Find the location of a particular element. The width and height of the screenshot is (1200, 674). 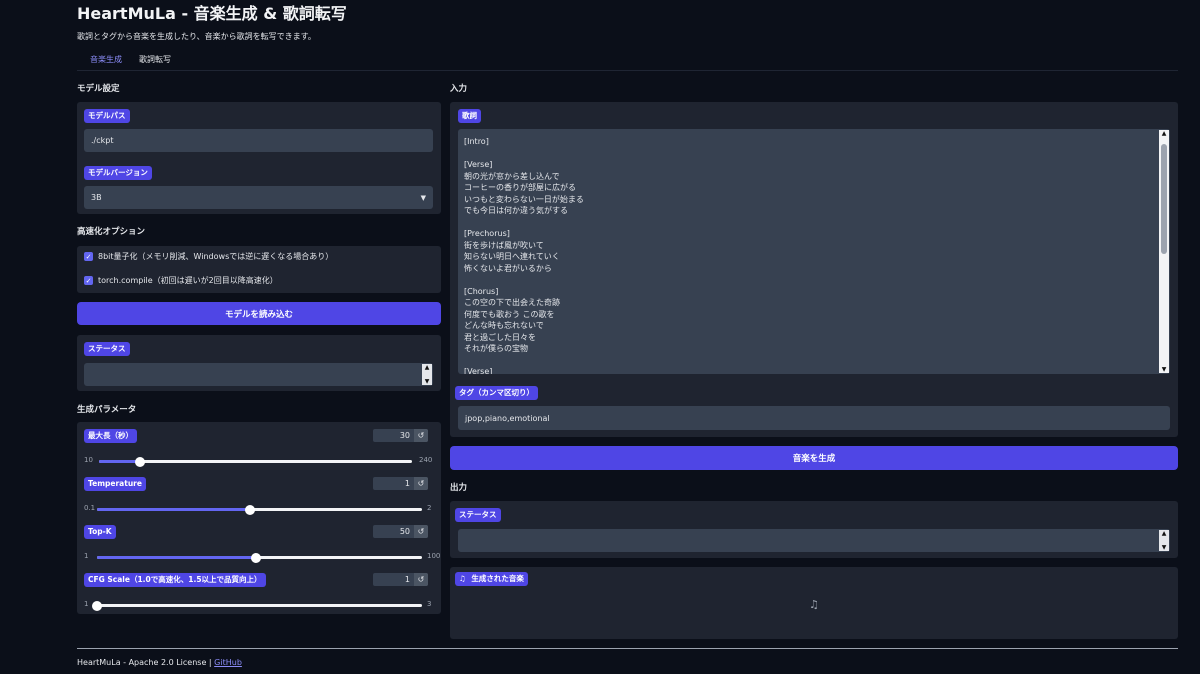

output-status-textarea is located at coordinates (814, 540).